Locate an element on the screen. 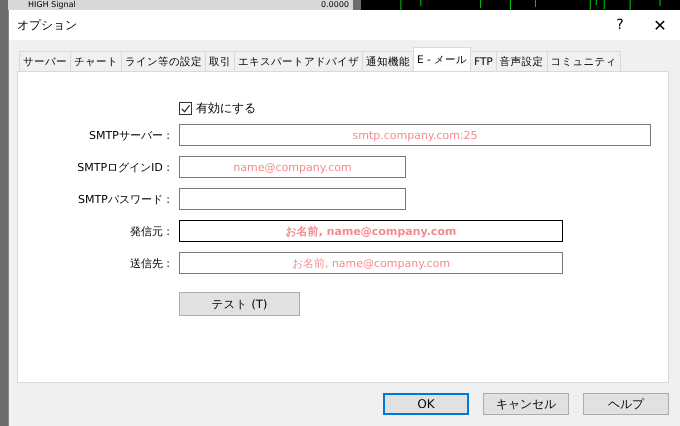 Image resolution: width=680 pixels, height=426 pixels. tab: サーバー is located at coordinates (45, 61).